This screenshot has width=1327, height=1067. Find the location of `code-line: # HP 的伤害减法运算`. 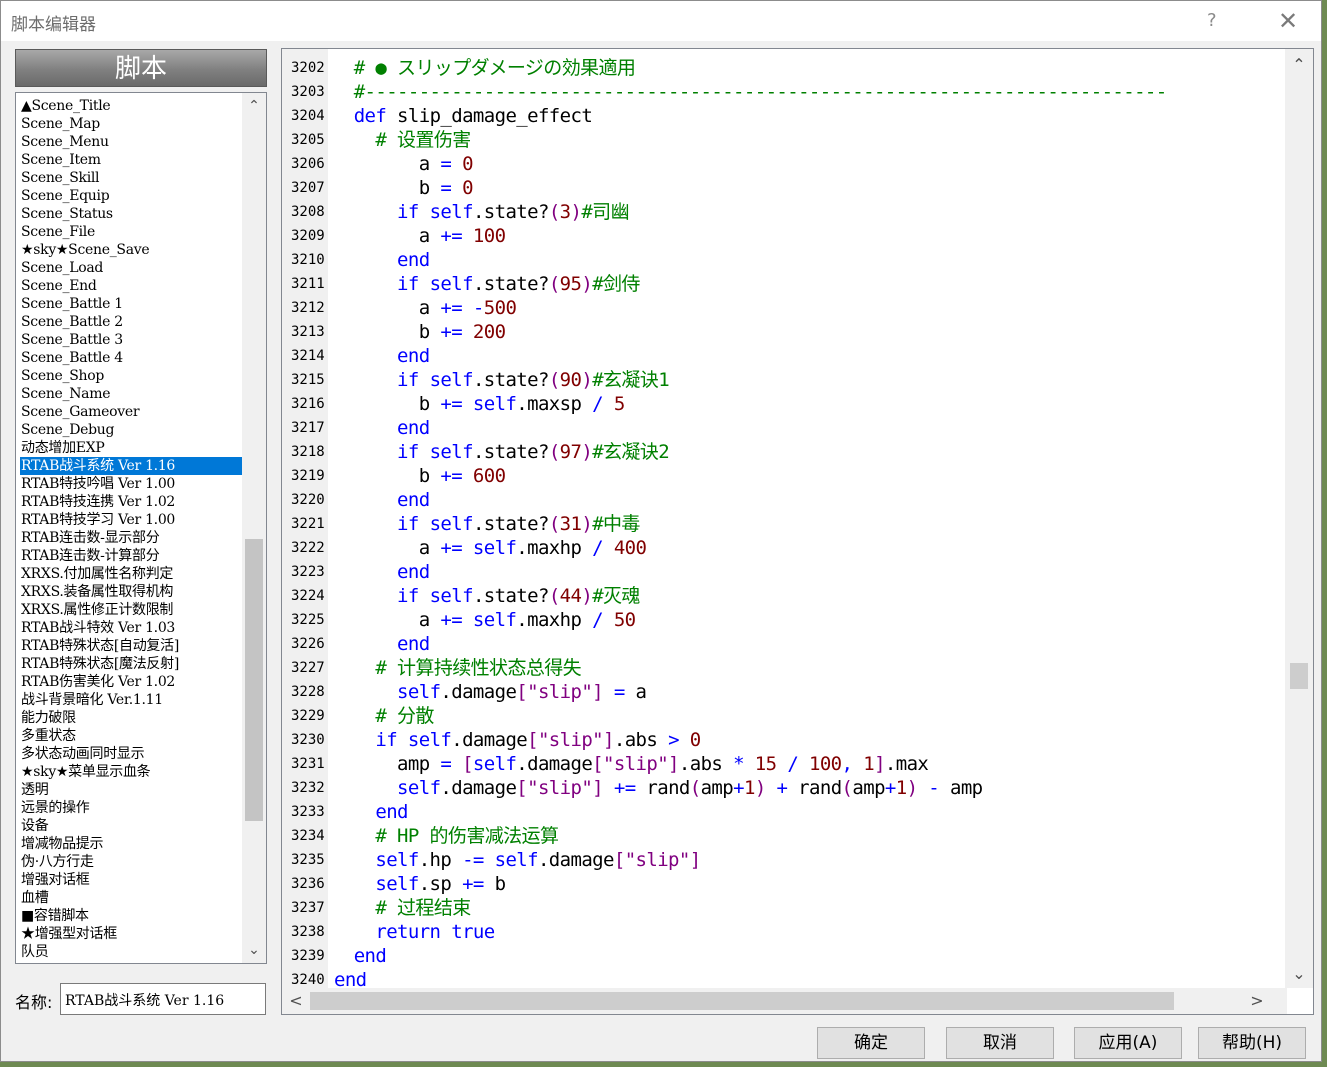

code-line: # HP 的伤害减法运算 is located at coordinates (445, 836).